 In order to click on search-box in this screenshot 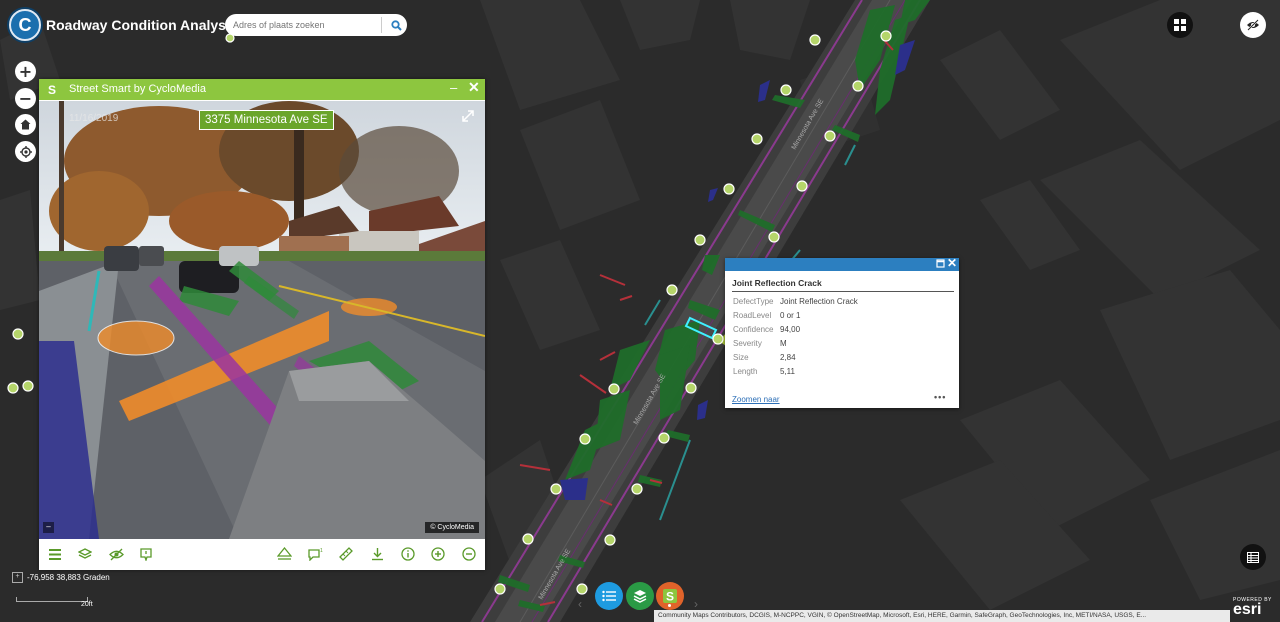, I will do `click(316, 25)`.